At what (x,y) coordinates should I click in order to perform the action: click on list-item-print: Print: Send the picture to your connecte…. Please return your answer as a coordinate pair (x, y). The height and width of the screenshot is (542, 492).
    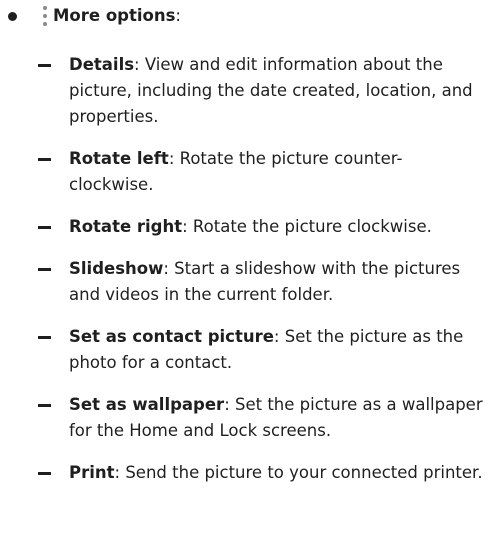
    Looking at the image, I should click on (261, 473).